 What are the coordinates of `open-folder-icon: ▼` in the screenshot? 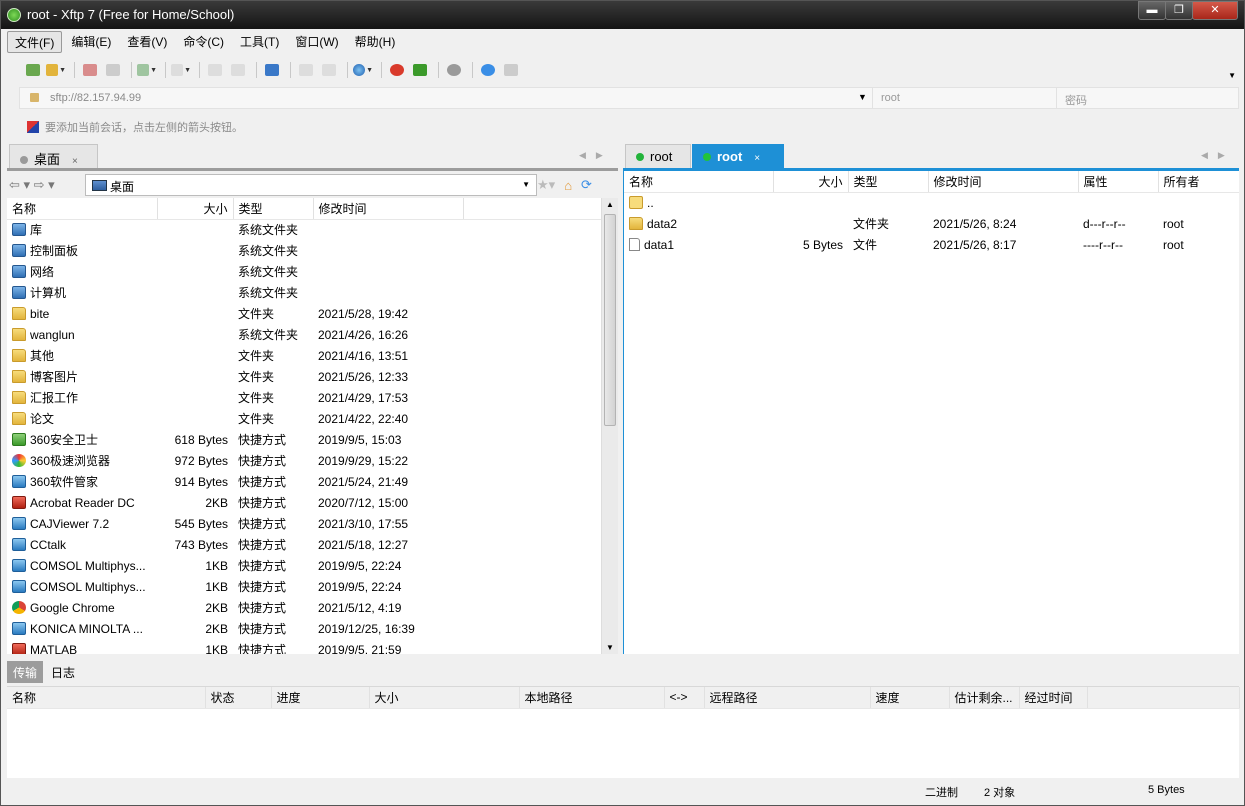 It's located at (56, 70).